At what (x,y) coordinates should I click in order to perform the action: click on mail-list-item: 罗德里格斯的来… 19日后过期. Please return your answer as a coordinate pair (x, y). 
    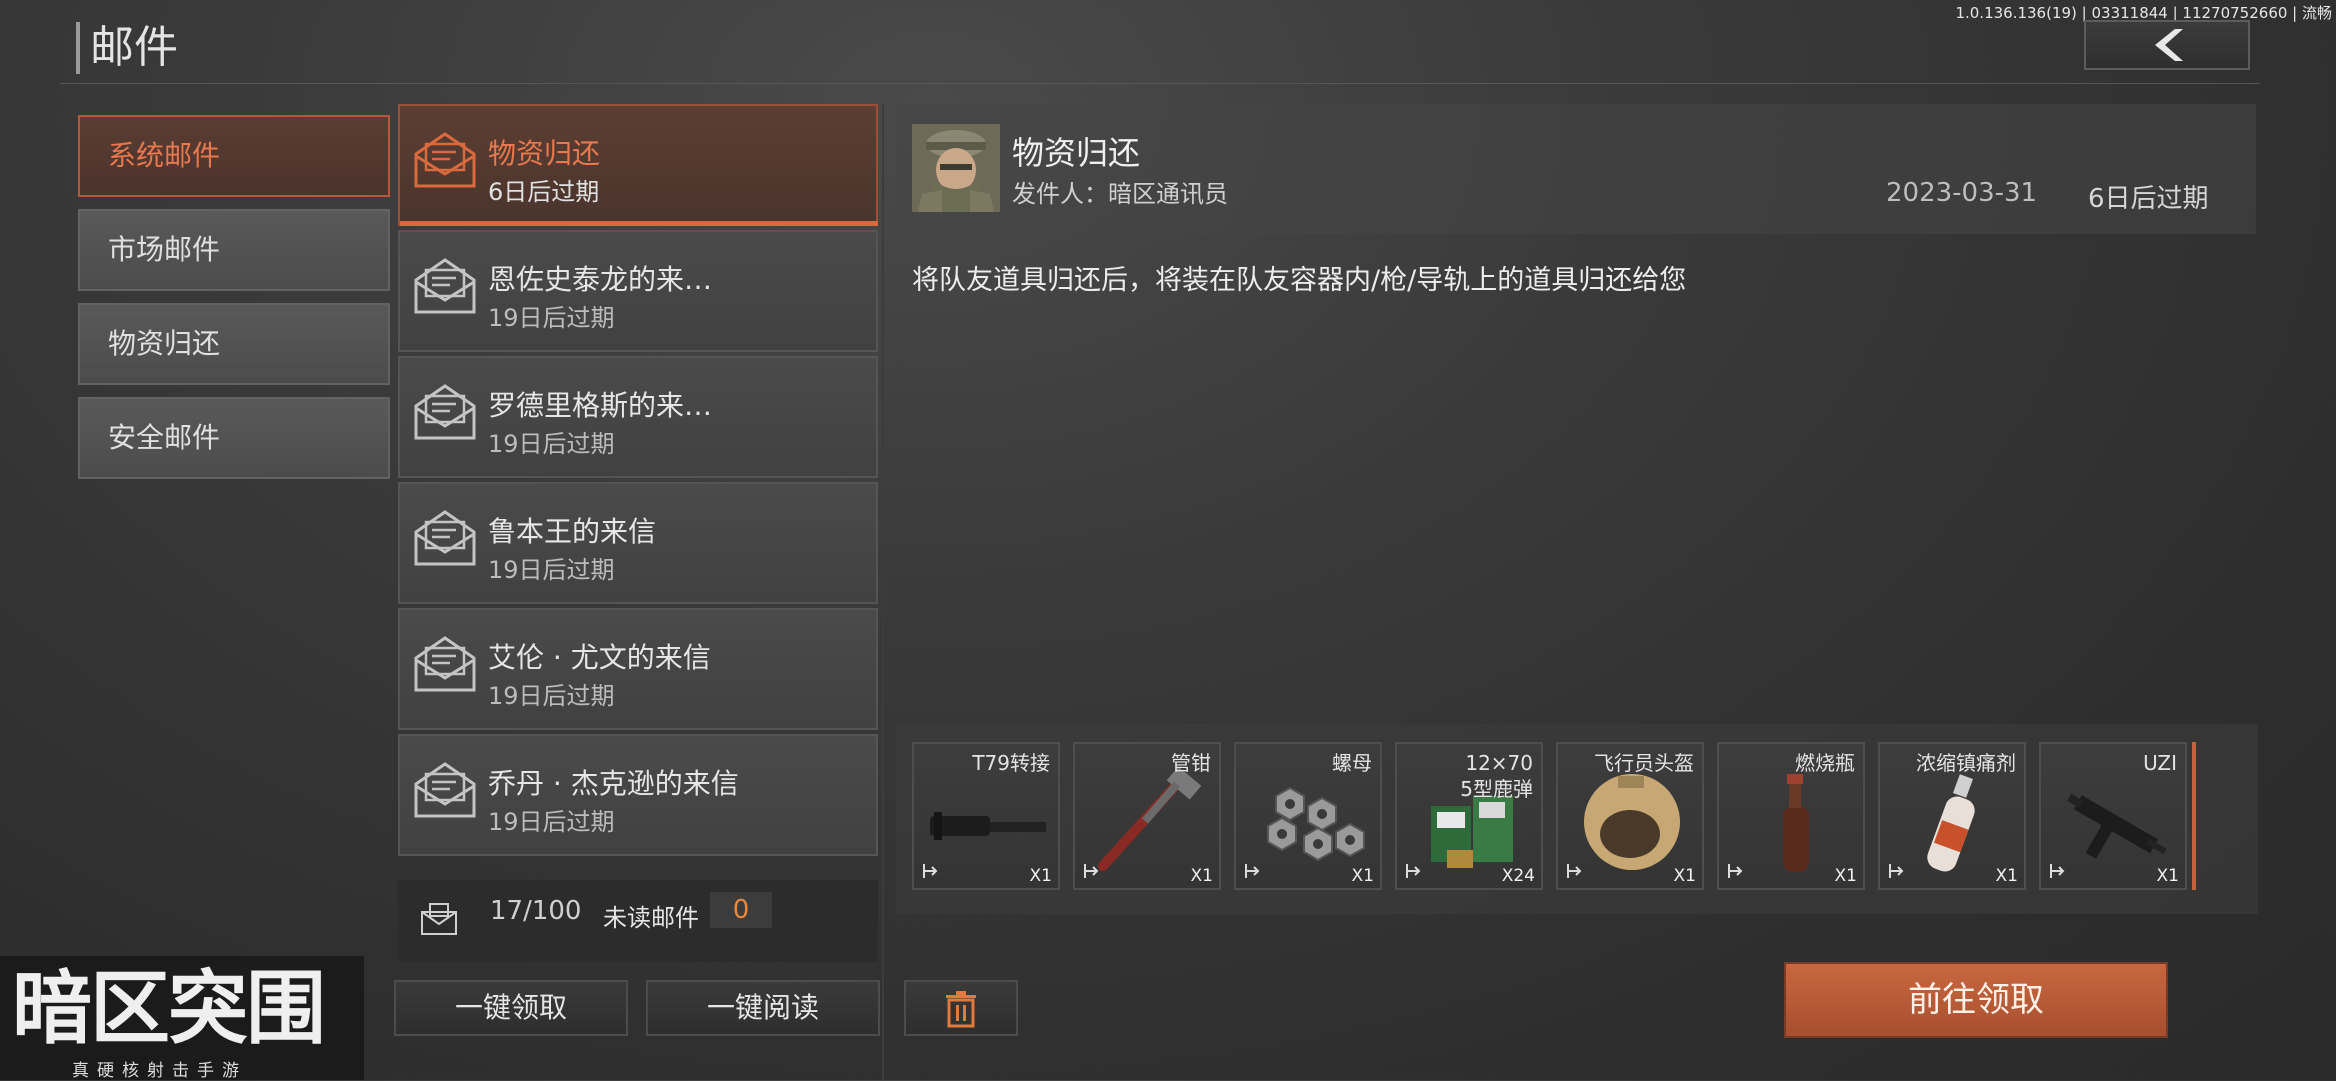
    Looking at the image, I should click on (638, 417).